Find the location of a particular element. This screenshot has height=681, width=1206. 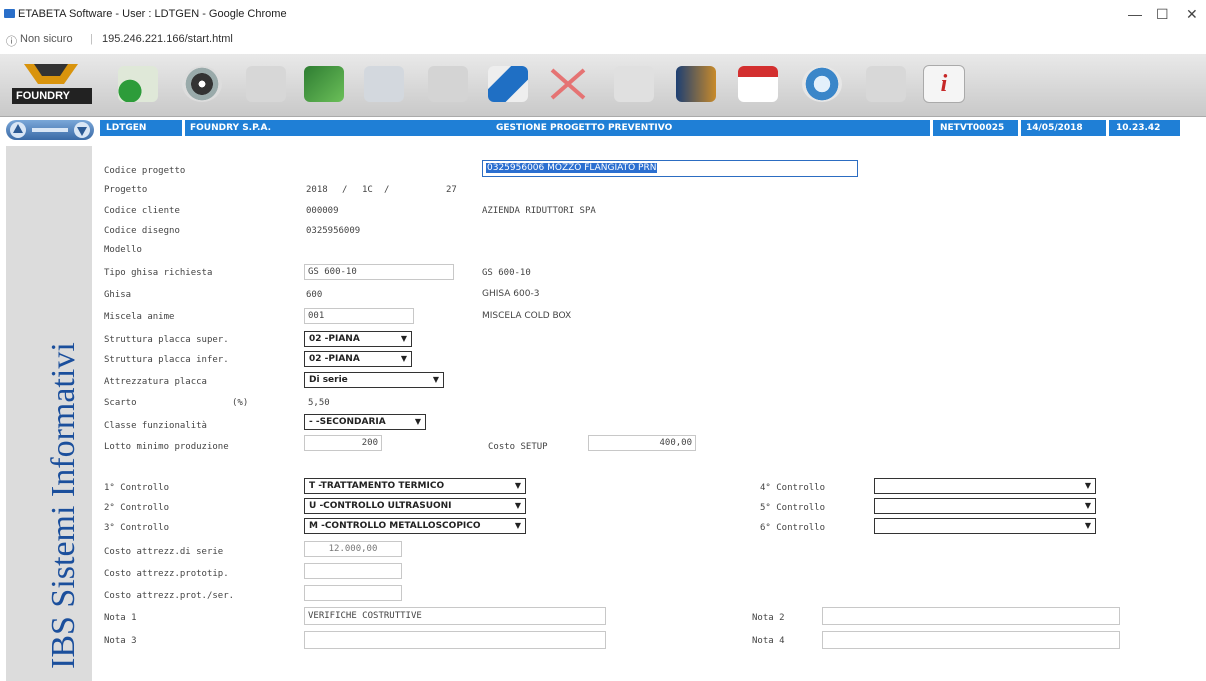

label-nota4: Nota 4 is located at coordinates (768, 641).